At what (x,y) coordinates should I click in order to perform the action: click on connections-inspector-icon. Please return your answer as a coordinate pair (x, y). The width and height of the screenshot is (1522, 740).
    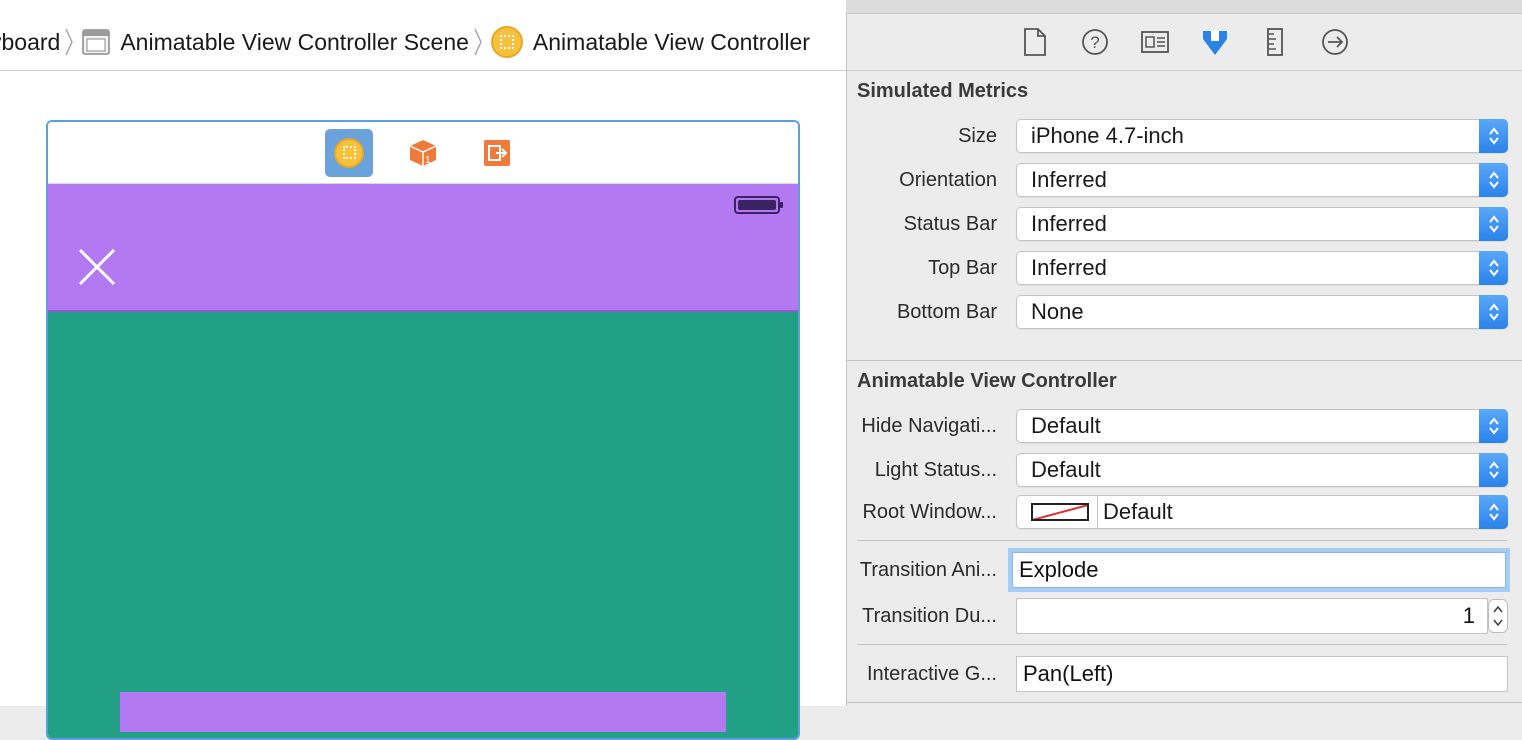
    Looking at the image, I should click on (1334, 42).